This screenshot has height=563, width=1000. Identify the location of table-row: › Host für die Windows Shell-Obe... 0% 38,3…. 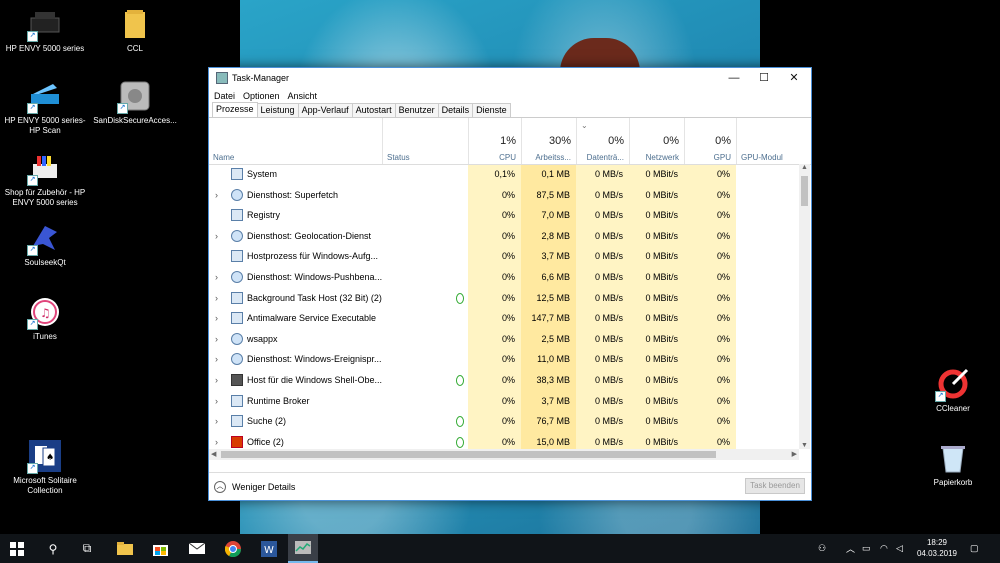
(504, 380).